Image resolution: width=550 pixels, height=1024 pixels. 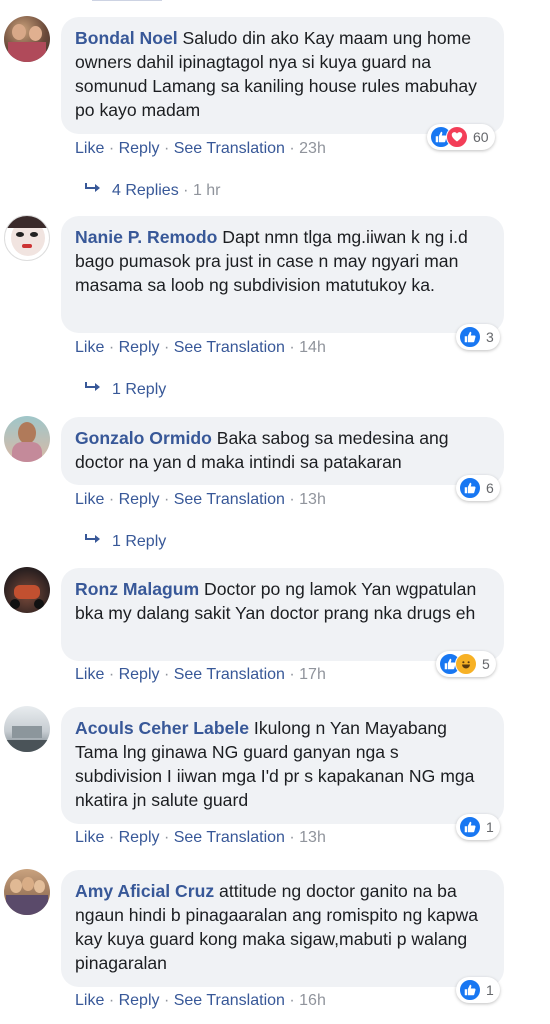 What do you see at coordinates (143, 438) in the screenshot?
I see `comment-author: Gonzalo Ormido` at bounding box center [143, 438].